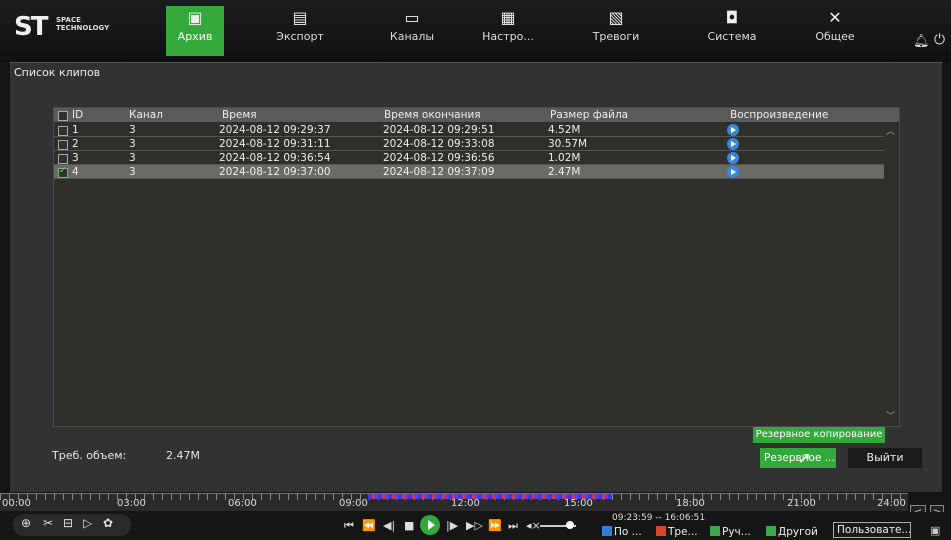 This screenshot has width=951, height=540. What do you see at coordinates (48, 523) in the screenshot?
I see `clip-cut-icon: ✂` at bounding box center [48, 523].